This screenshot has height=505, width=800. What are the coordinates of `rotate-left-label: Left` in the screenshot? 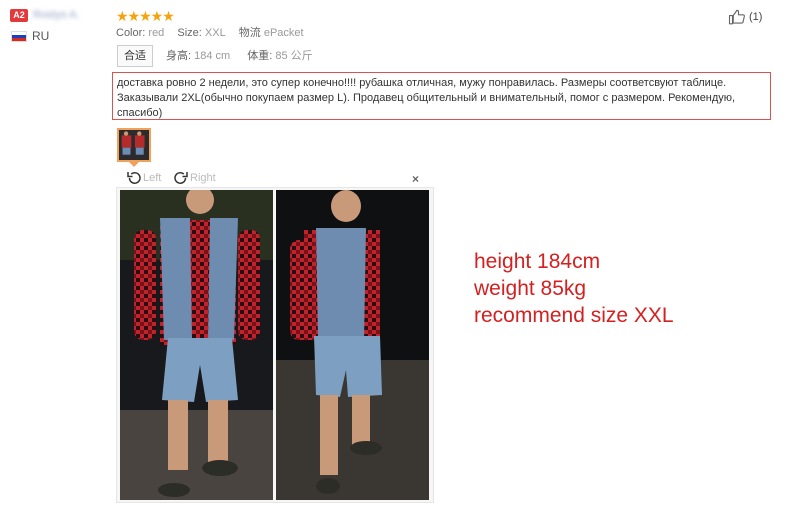 It's located at (152, 178).